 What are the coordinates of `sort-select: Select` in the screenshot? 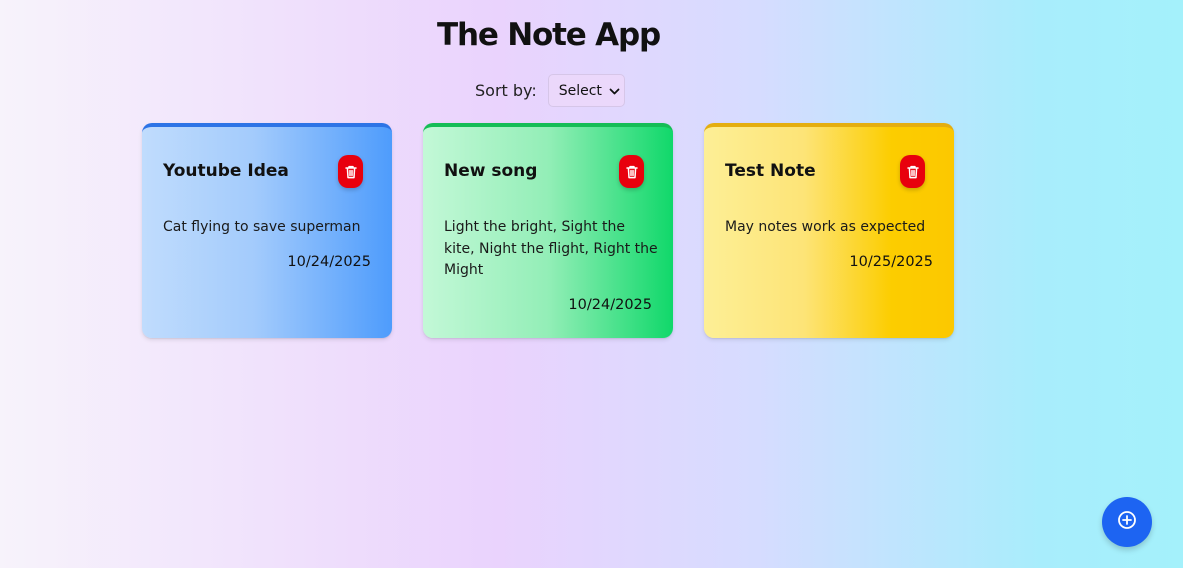 It's located at (586, 90).